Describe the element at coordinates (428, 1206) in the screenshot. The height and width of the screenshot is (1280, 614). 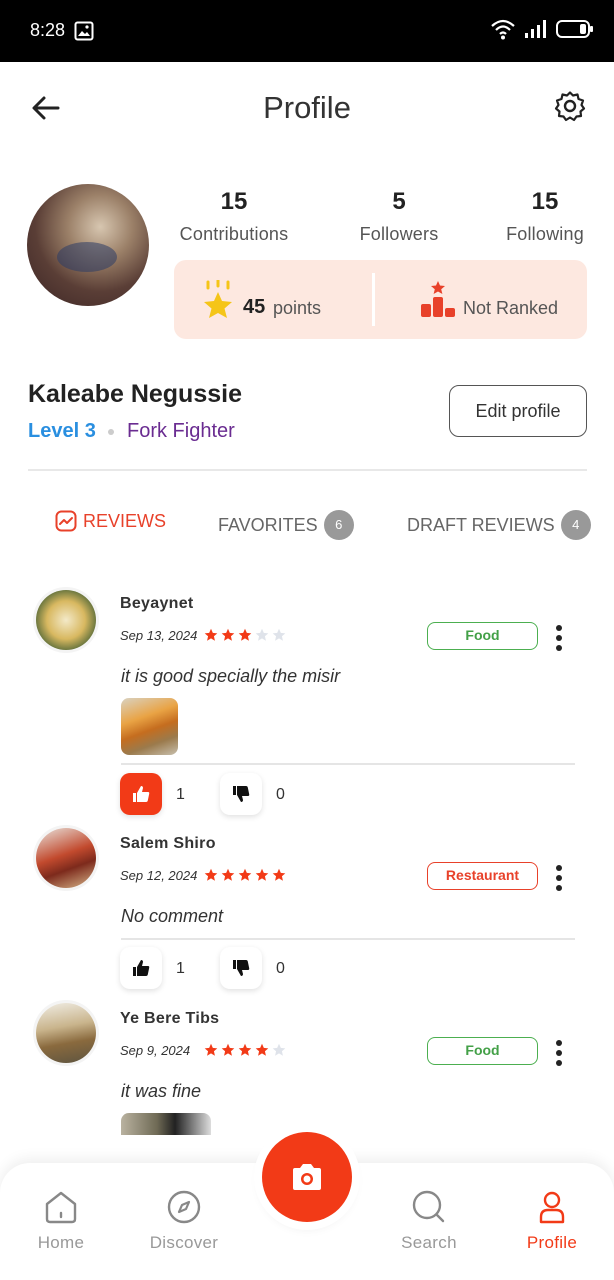
I see `search-icon` at that location.